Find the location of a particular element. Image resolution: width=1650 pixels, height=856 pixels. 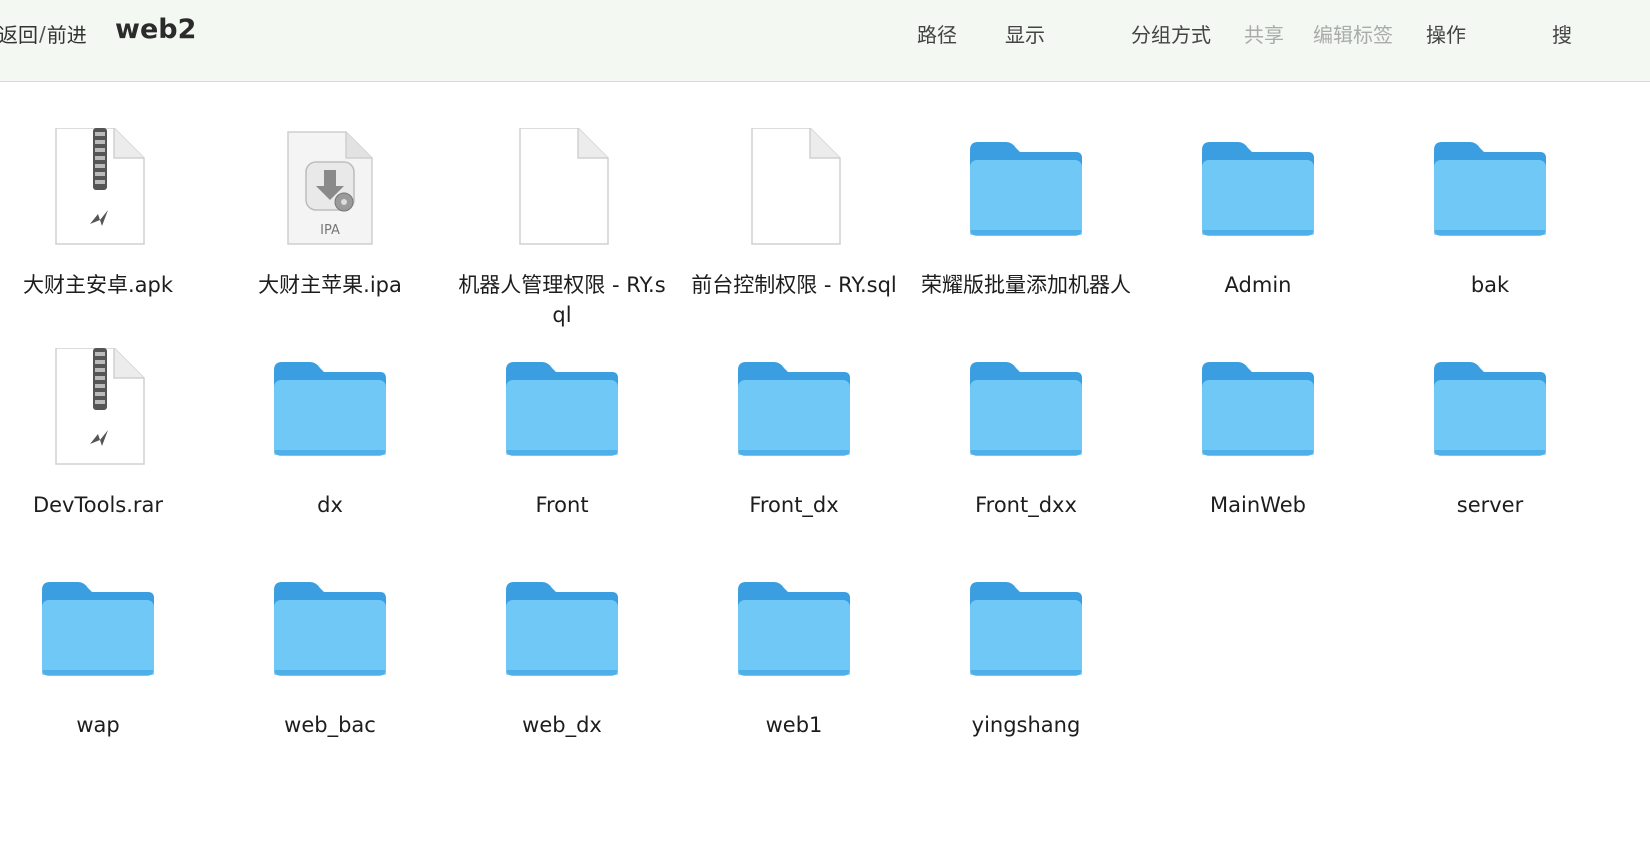

grid-item-folder: Front_dxx is located at coordinates (1026, 420).